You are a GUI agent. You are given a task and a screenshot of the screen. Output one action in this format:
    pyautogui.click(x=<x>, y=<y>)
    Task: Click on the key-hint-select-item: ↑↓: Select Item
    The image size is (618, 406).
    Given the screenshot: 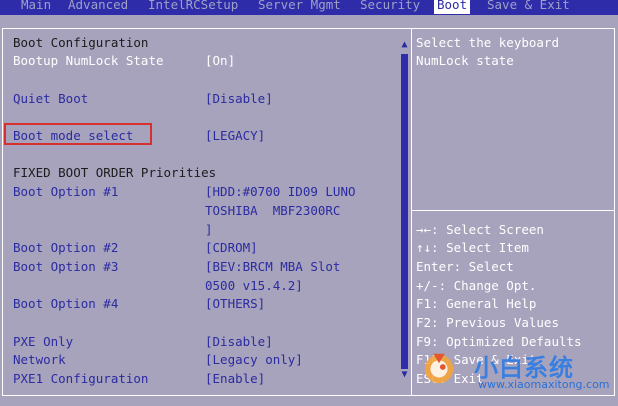 What is the action you would take?
    pyautogui.click(x=472, y=247)
    